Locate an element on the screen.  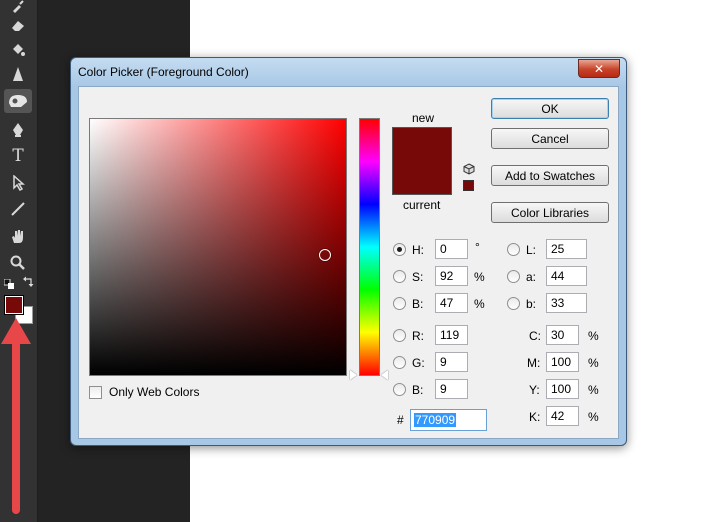
line-icon is located at coordinates (18, 209).